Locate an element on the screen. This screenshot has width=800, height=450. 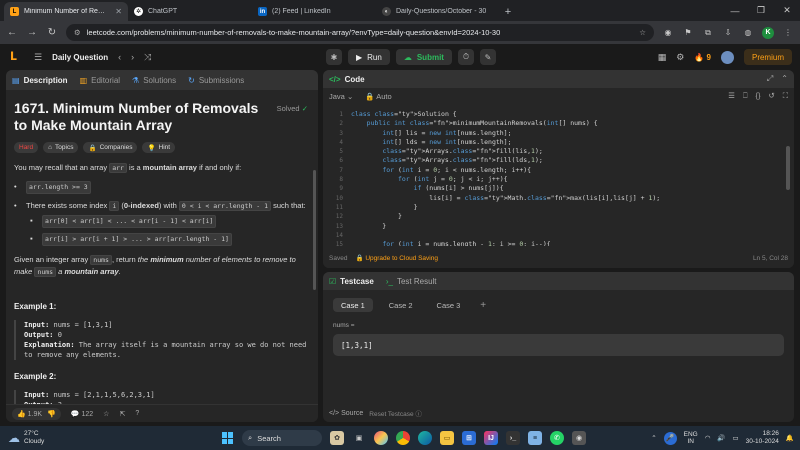
hint-chip: 💡 Hint is located at coordinates (159, 147).